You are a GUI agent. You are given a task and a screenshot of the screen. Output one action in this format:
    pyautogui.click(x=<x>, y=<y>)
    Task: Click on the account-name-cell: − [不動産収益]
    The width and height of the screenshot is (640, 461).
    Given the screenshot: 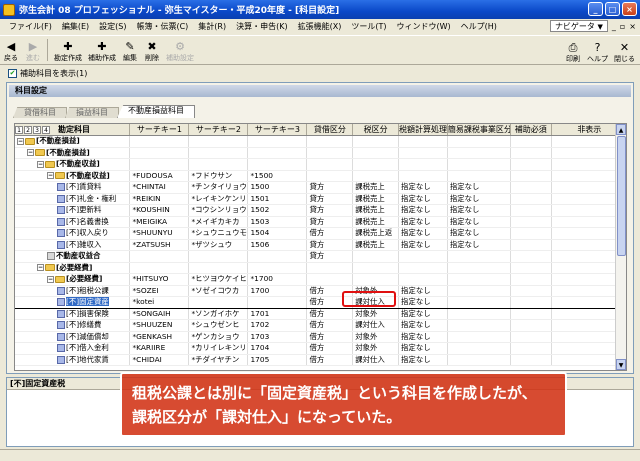 What is the action you would take?
    pyautogui.click(x=73, y=176)
    